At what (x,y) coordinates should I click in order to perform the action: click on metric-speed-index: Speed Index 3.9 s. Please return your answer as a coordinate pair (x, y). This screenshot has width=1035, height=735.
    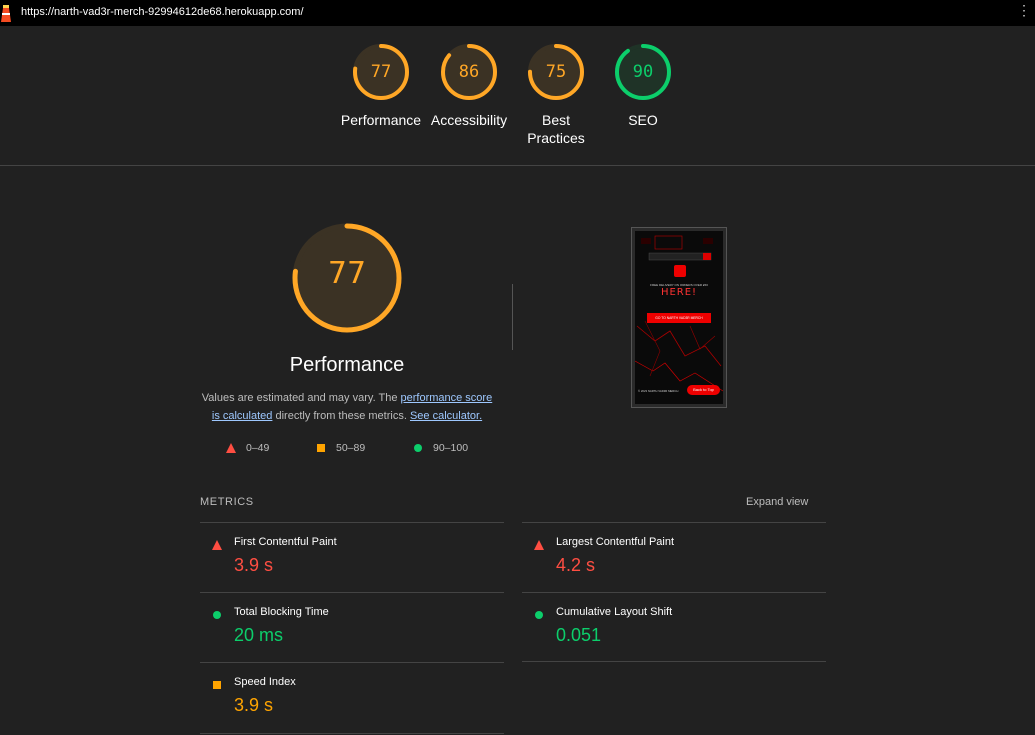
    Looking at the image, I should click on (352, 698).